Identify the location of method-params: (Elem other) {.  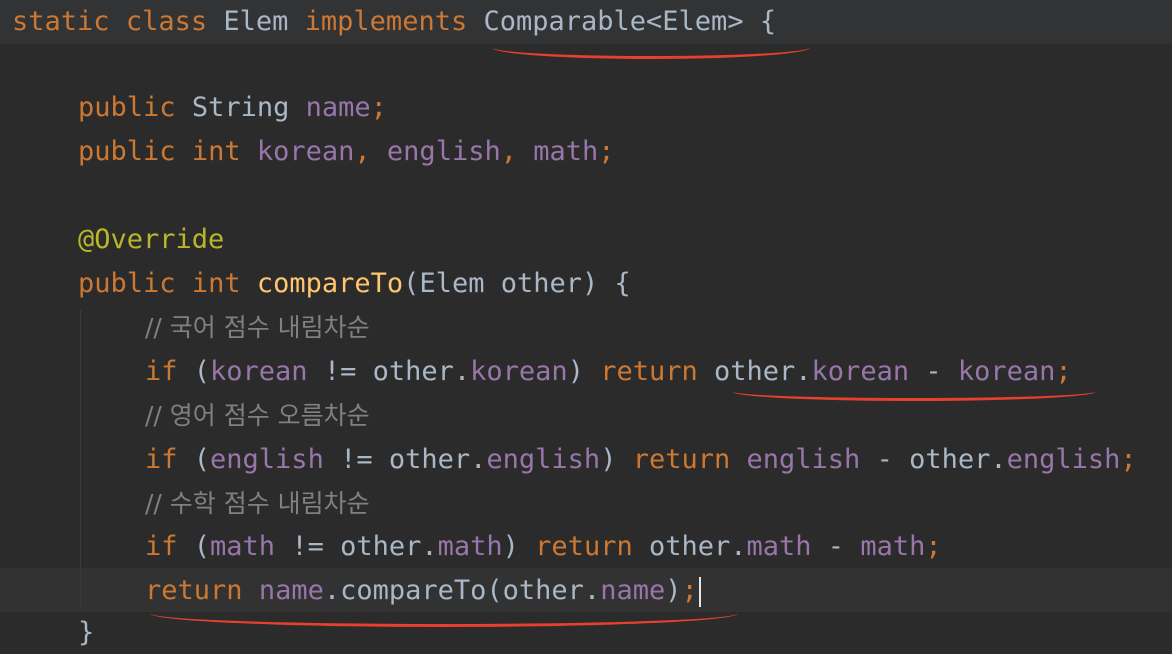
(517, 283).